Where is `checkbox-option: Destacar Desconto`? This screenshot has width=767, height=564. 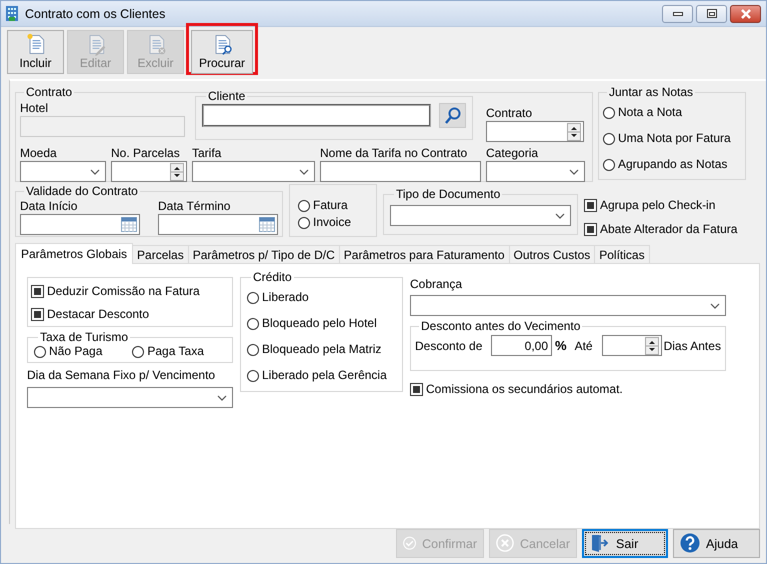 checkbox-option: Destacar Desconto is located at coordinates (131, 314).